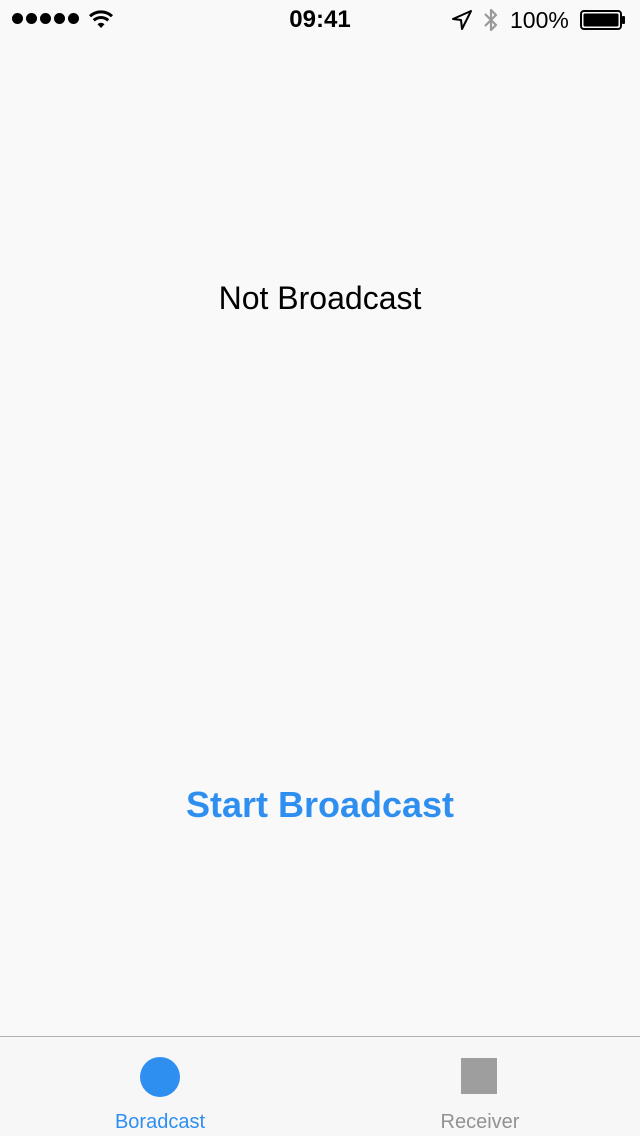 This screenshot has height=1136, width=640. What do you see at coordinates (320, 805) in the screenshot?
I see `start-broadcast-button: Start Broadcast` at bounding box center [320, 805].